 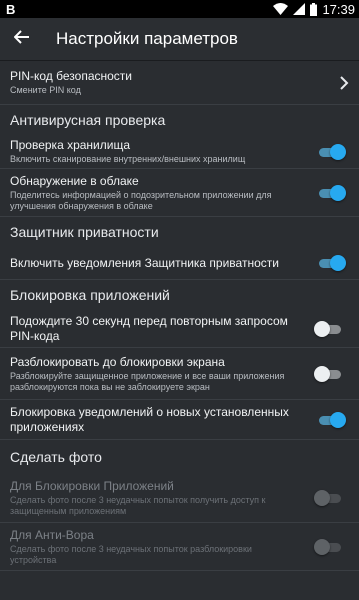 I want to click on storage-scan-toggle, so click(x=331, y=151).